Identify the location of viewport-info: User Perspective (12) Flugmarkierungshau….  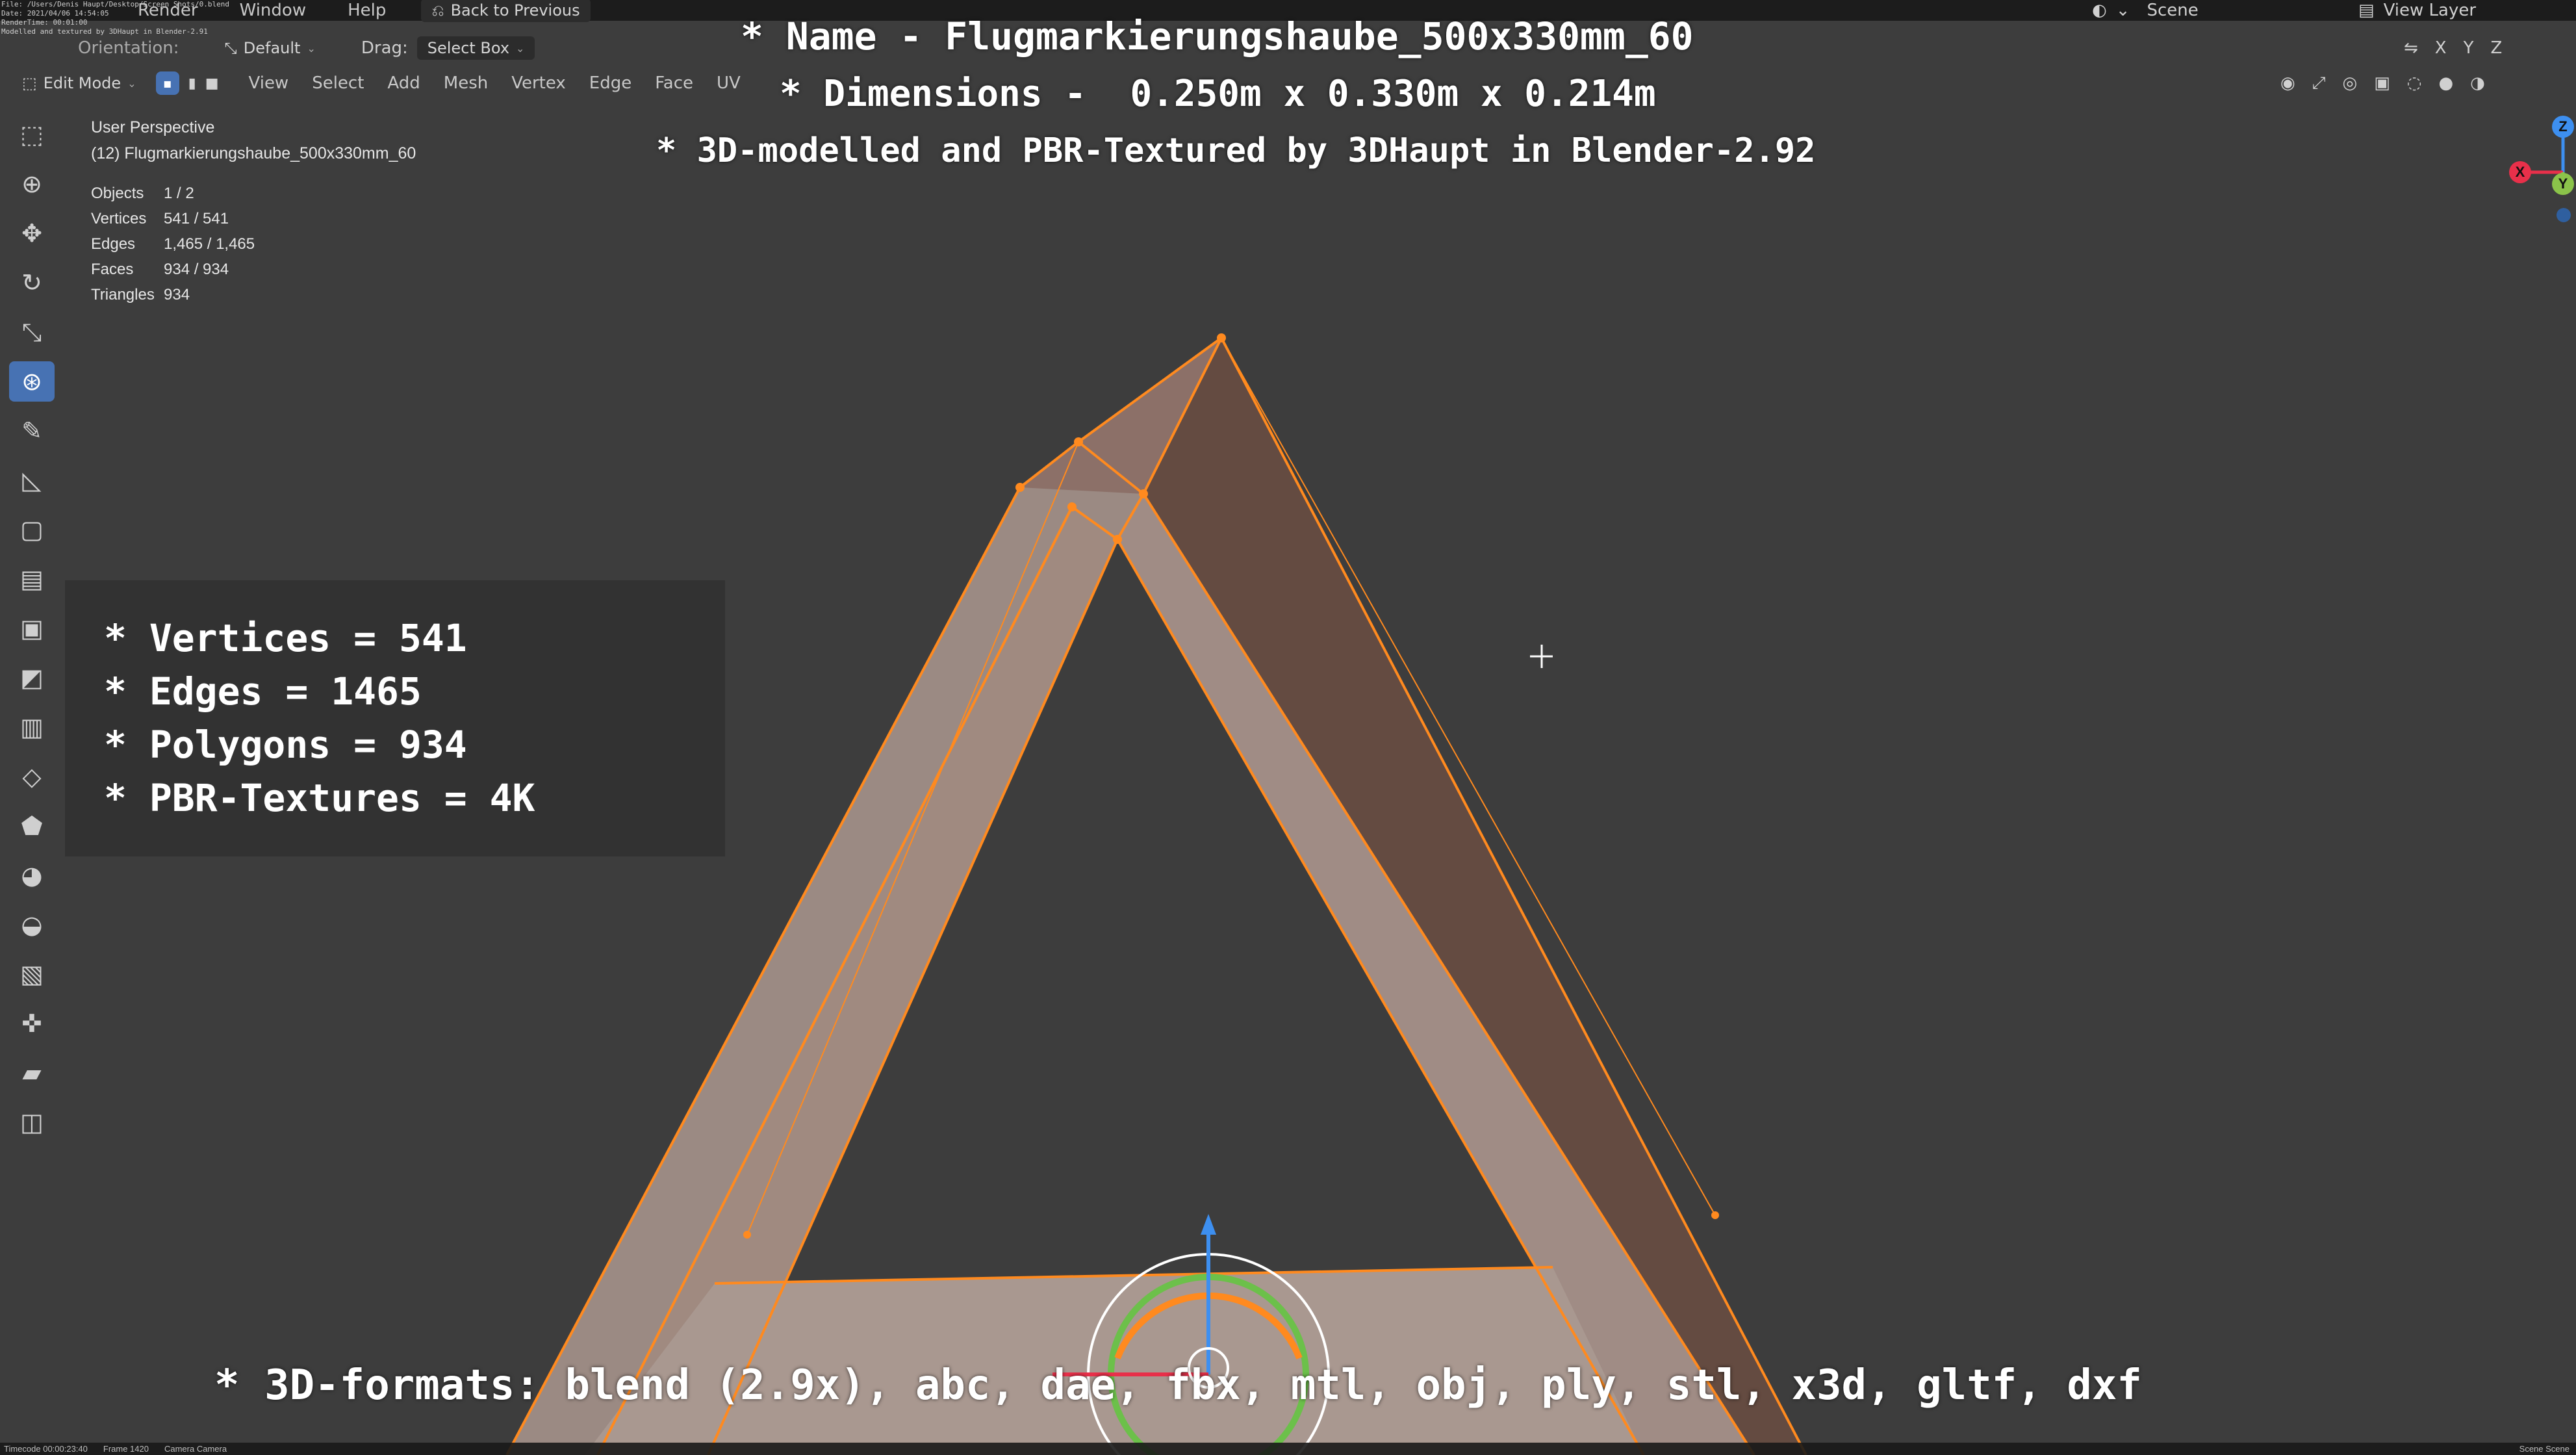
(253, 140).